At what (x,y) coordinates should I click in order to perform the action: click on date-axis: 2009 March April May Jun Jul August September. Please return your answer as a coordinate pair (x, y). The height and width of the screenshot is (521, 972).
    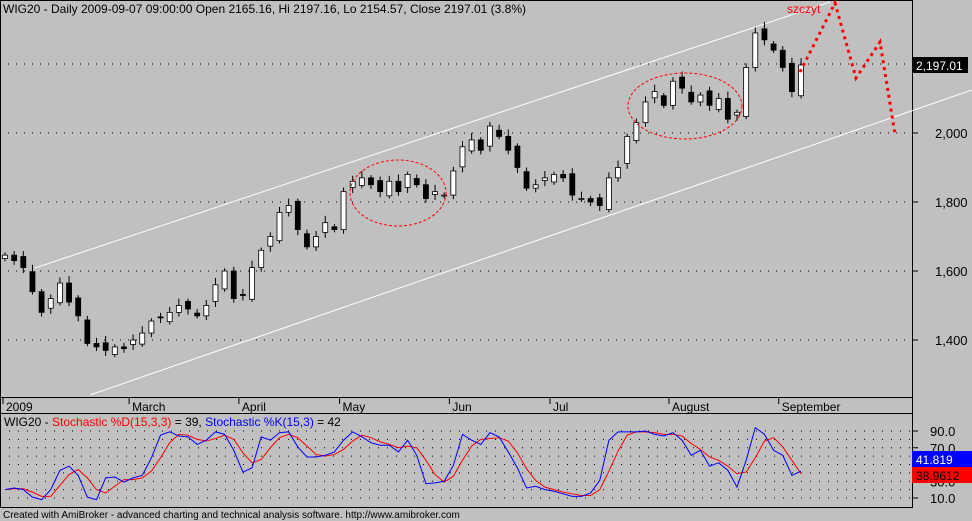
    Looking at the image, I should click on (421, 406).